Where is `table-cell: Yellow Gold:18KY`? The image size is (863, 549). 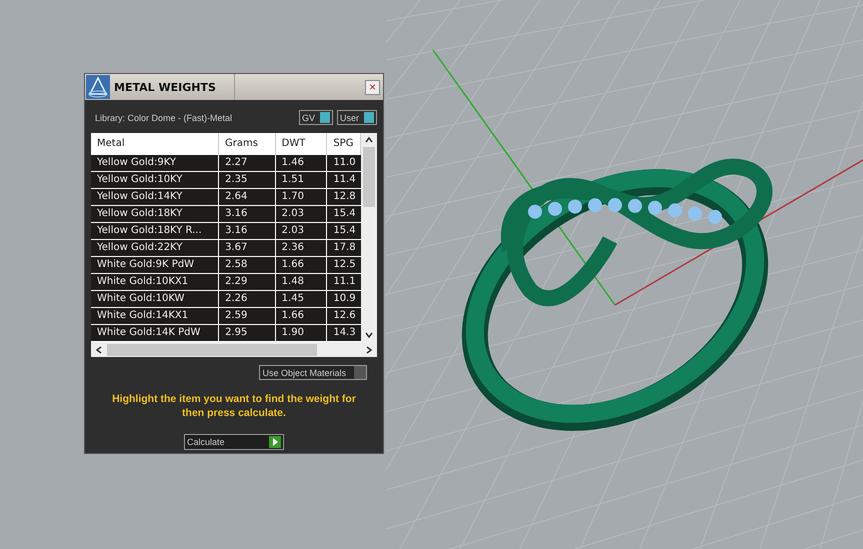
table-cell: Yellow Gold:18KY is located at coordinates (155, 214).